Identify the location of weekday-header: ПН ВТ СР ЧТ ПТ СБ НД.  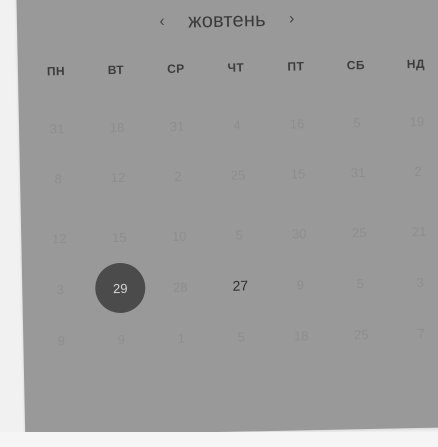
(232, 67).